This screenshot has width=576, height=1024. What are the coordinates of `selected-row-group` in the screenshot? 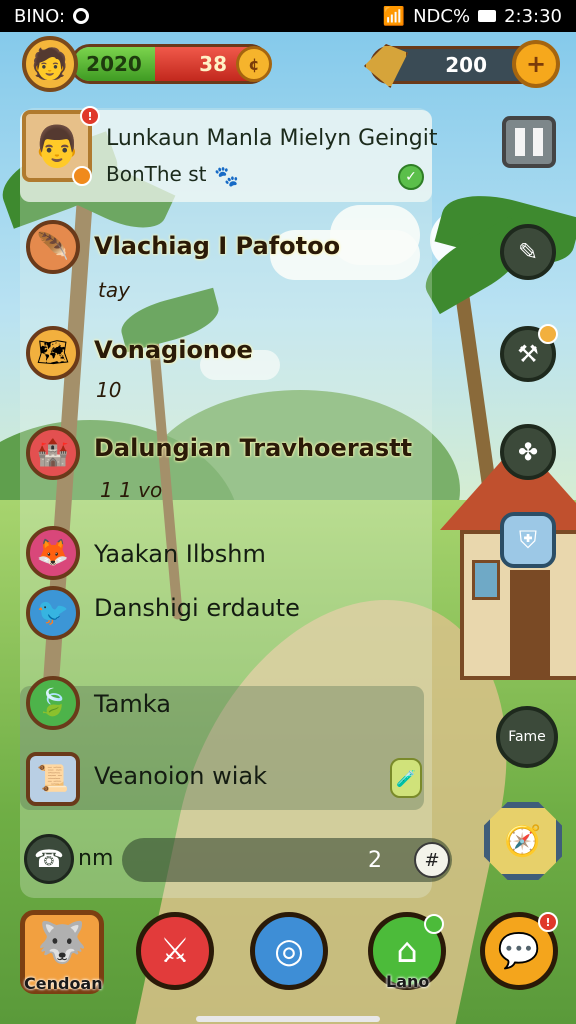 It's located at (222, 748).